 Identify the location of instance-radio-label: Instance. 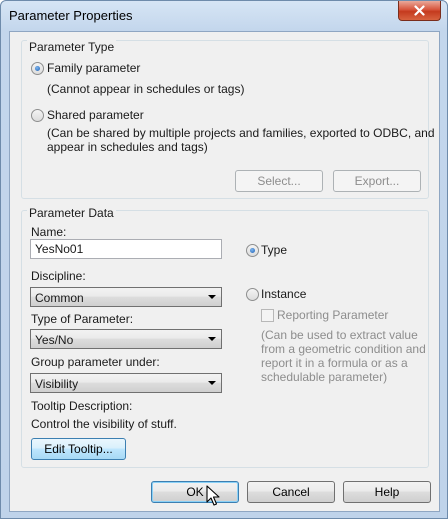
(283, 294).